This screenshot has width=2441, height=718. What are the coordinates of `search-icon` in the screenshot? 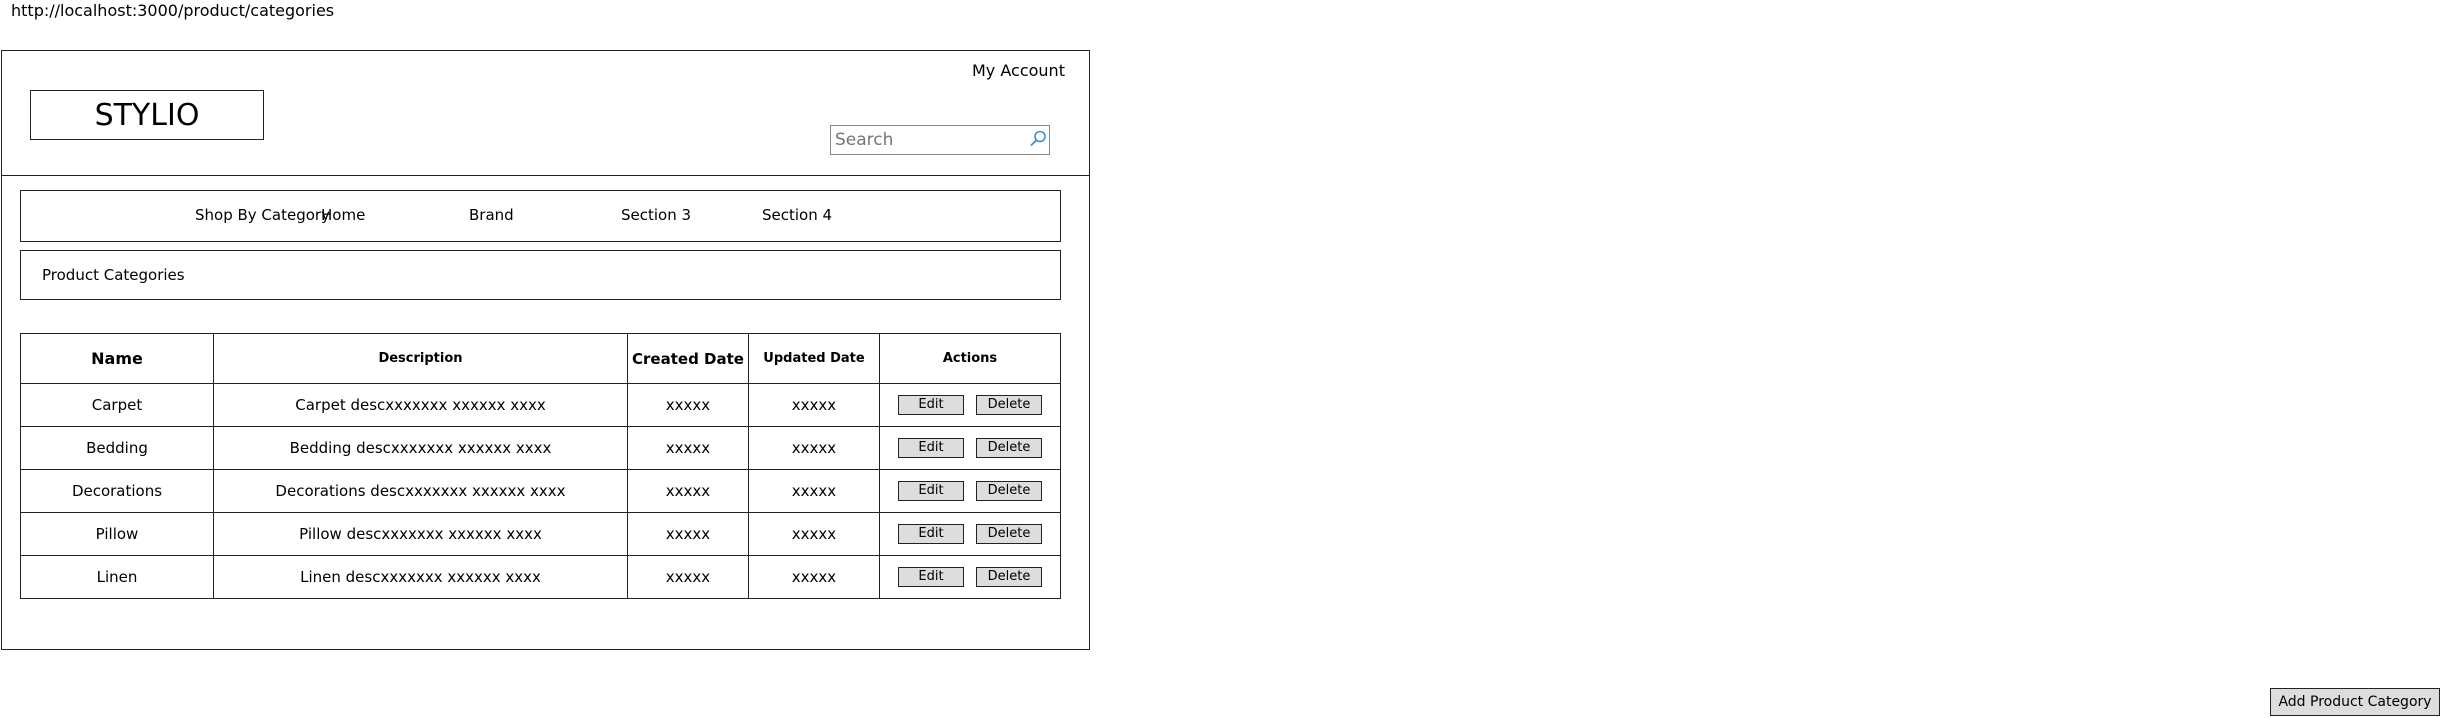 It's located at (1038, 139).